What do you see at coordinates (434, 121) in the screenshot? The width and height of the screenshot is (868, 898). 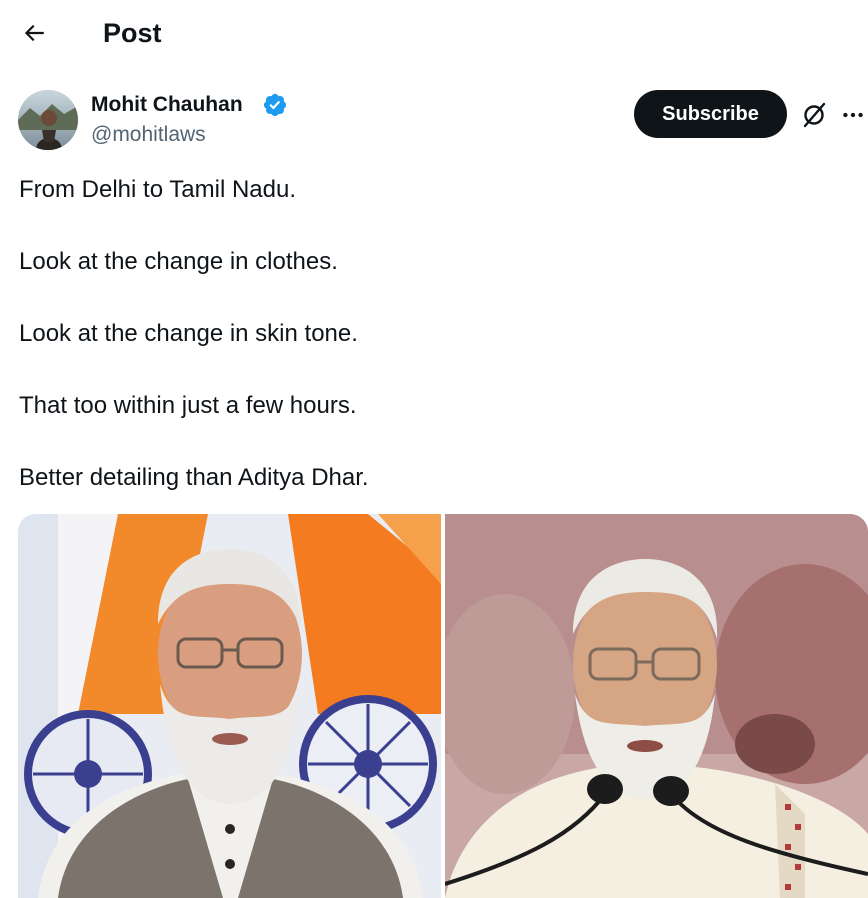 I see `author-row: Mohit Chauhan @mohitlaws Subscribe` at bounding box center [434, 121].